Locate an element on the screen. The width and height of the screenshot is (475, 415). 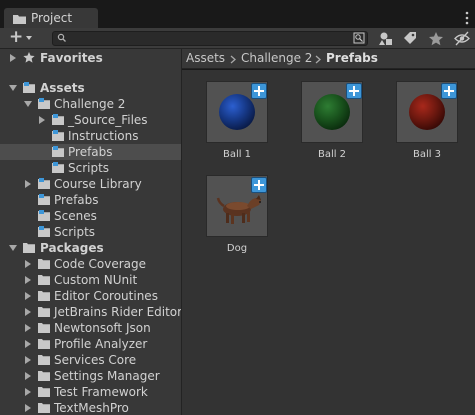
tree-item-services-core: Services Core is located at coordinates (90, 360).